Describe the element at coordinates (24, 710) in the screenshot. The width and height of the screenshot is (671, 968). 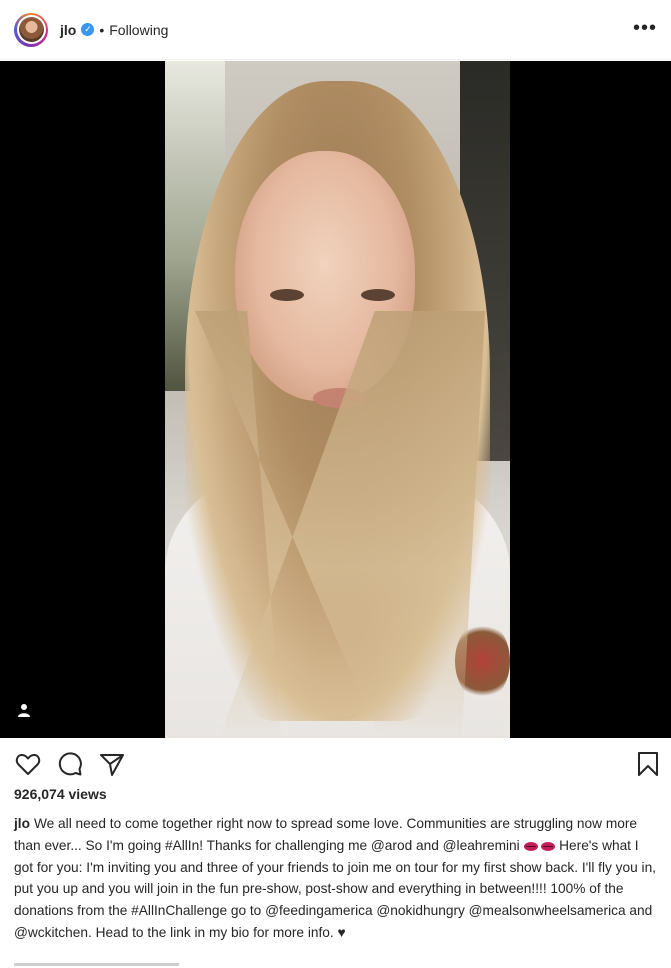
I see `user-tag-icon` at that location.